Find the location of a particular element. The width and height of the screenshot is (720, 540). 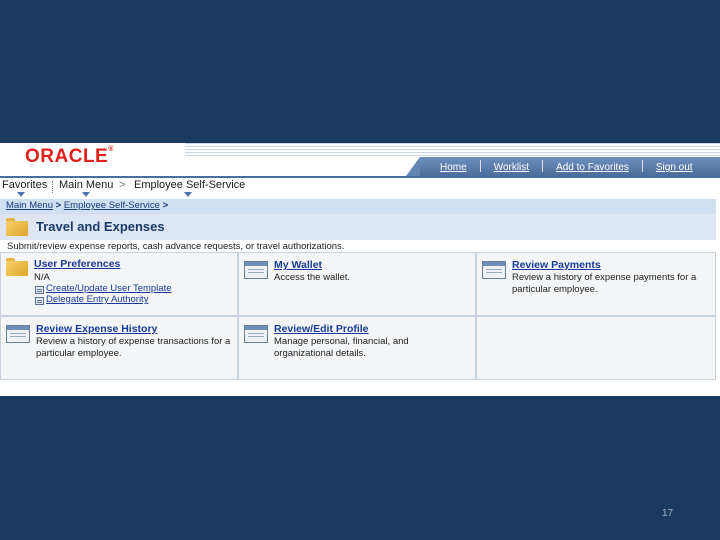

oracle-logo: ORACLE® is located at coordinates (69, 156).